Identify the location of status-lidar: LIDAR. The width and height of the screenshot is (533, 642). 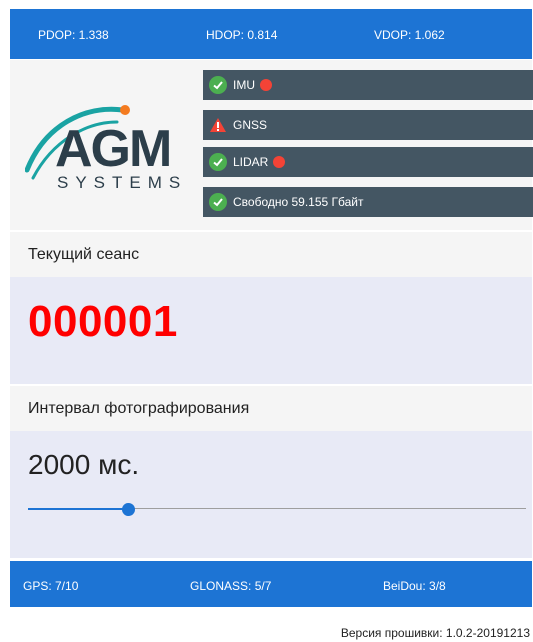
(368, 162).